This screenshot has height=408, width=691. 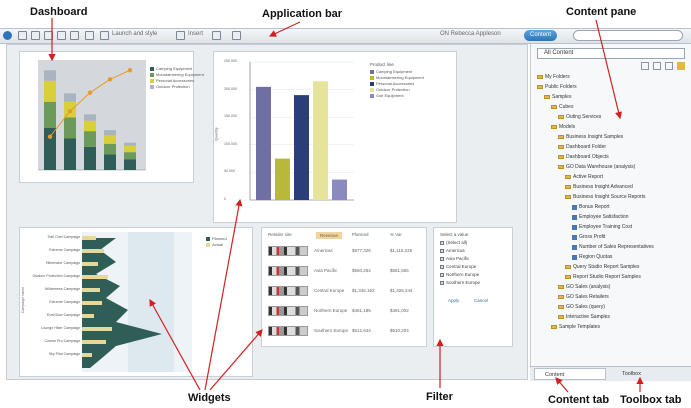 What do you see at coordinates (7, 35) in the screenshot?
I see `menu-icon` at bounding box center [7, 35].